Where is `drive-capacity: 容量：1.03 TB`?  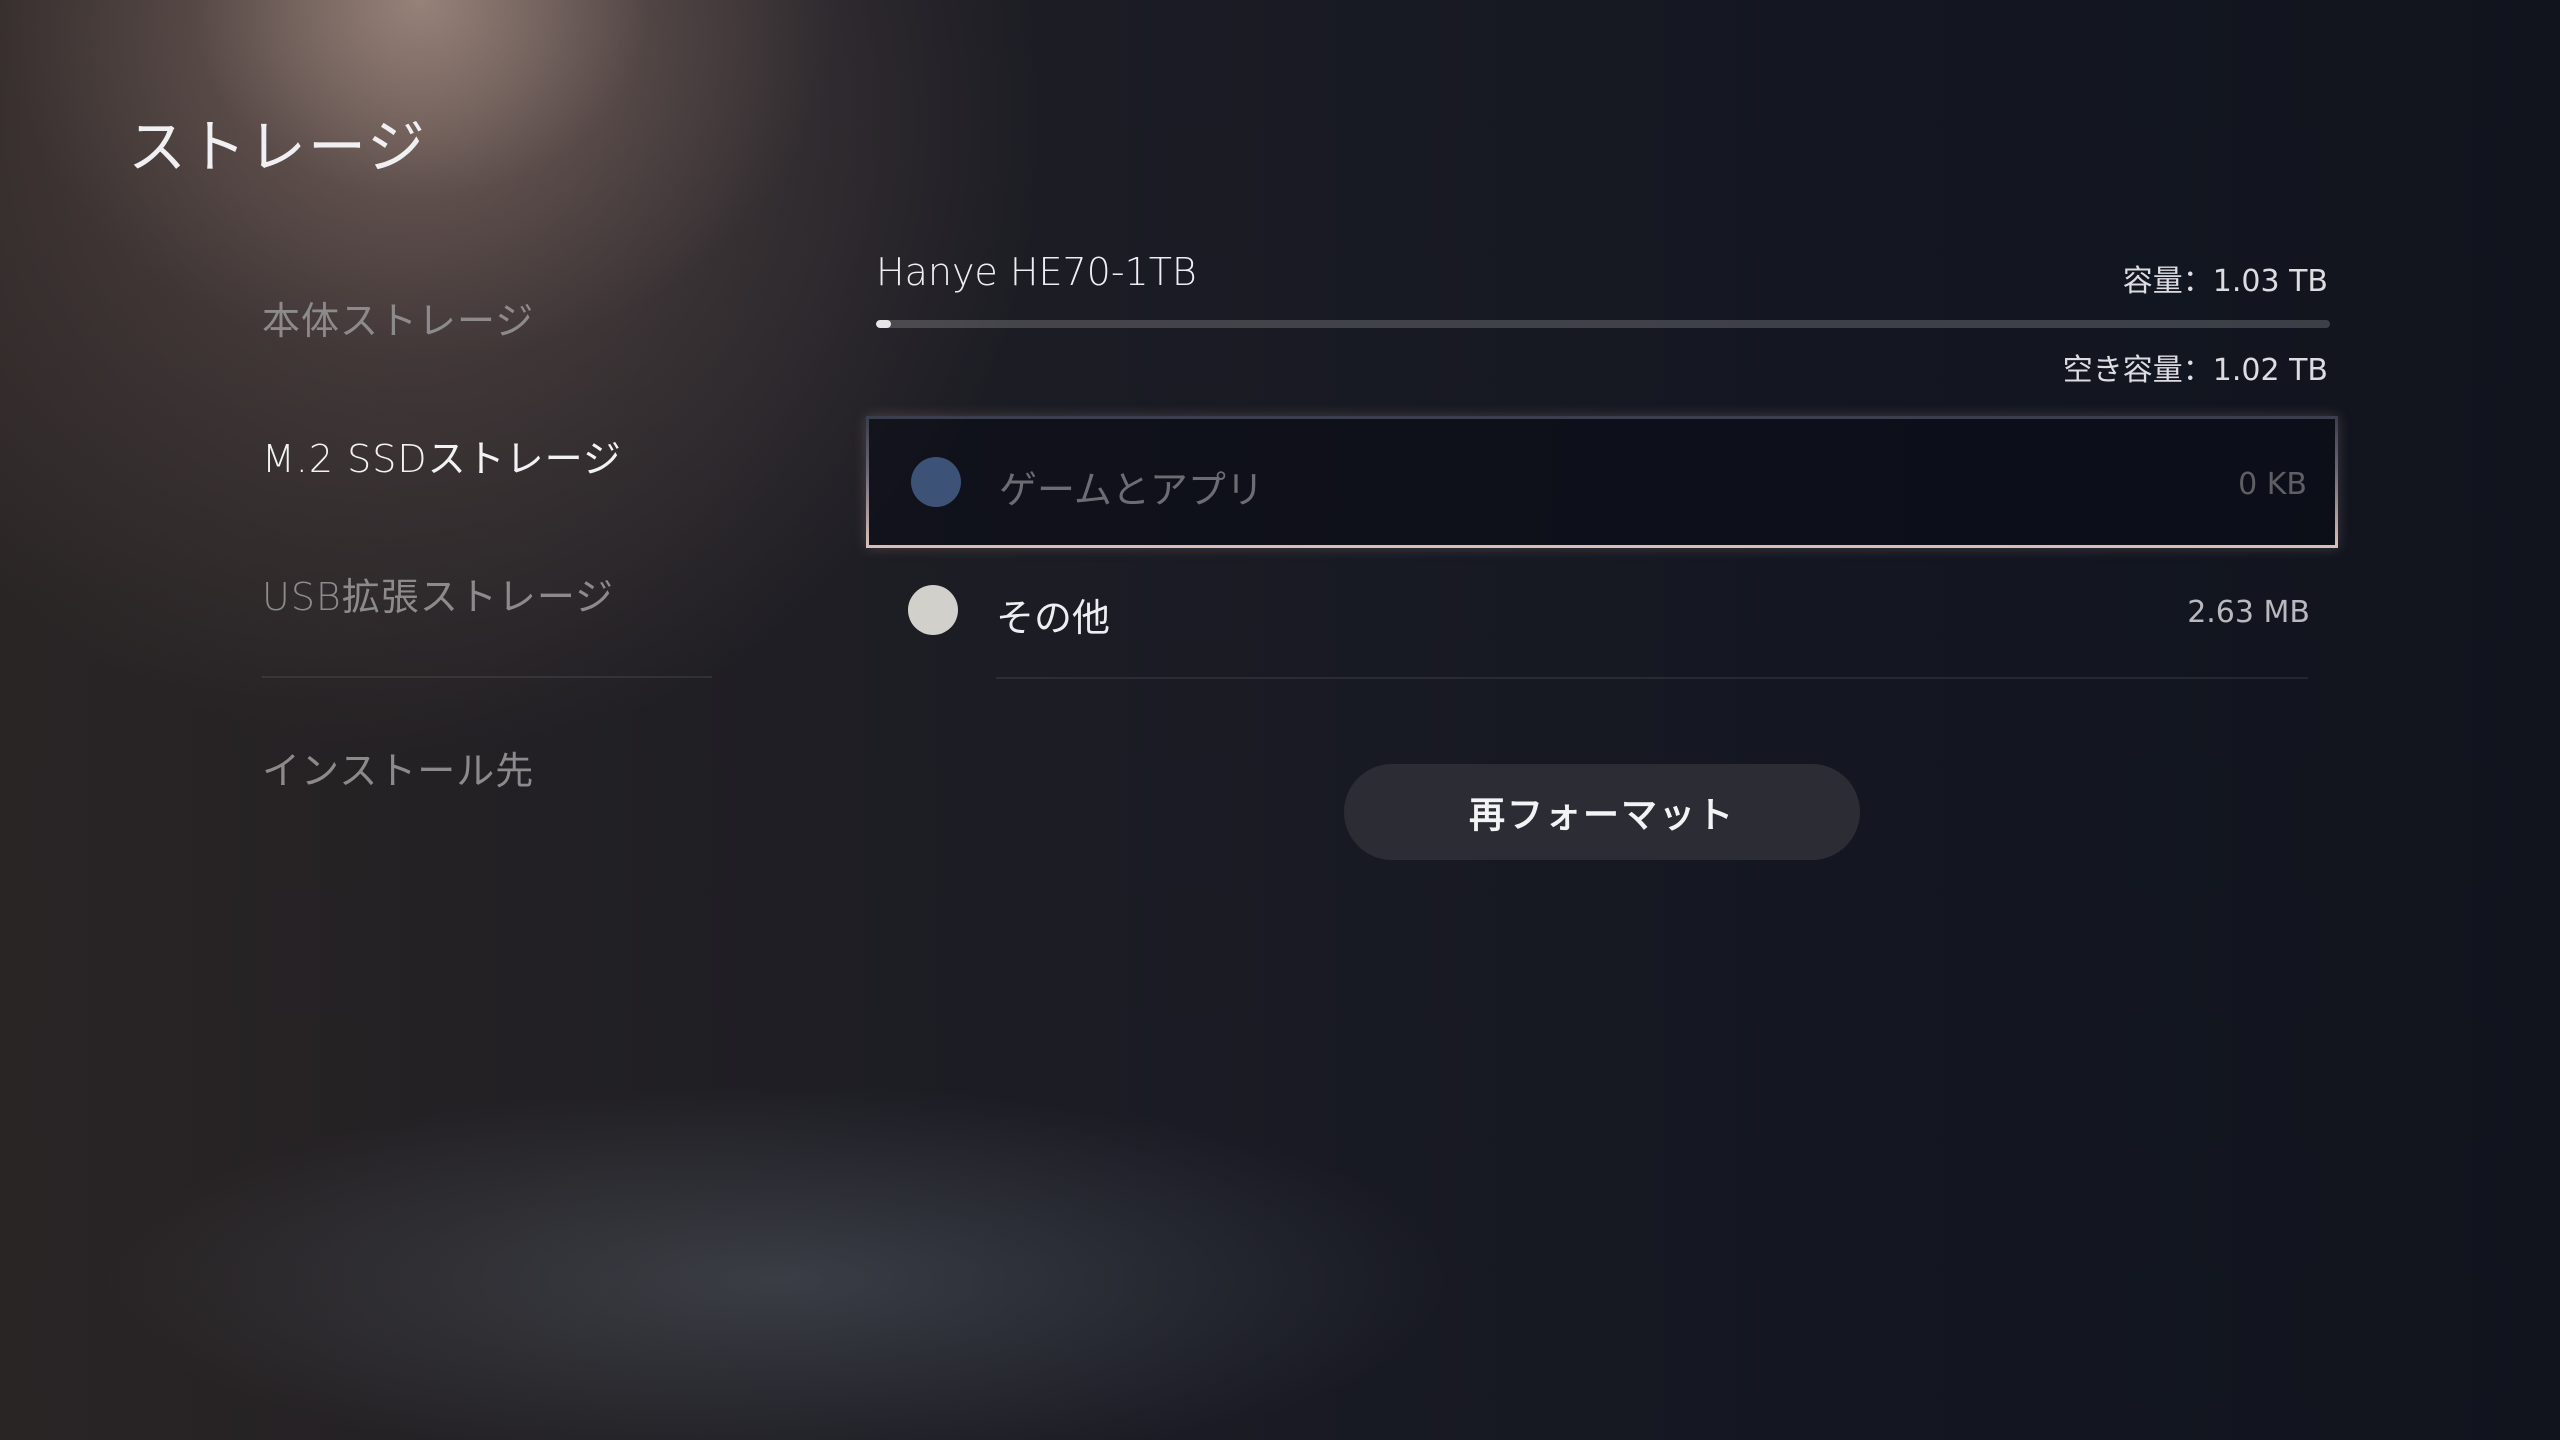 drive-capacity: 容量：1.03 TB is located at coordinates (2225, 281).